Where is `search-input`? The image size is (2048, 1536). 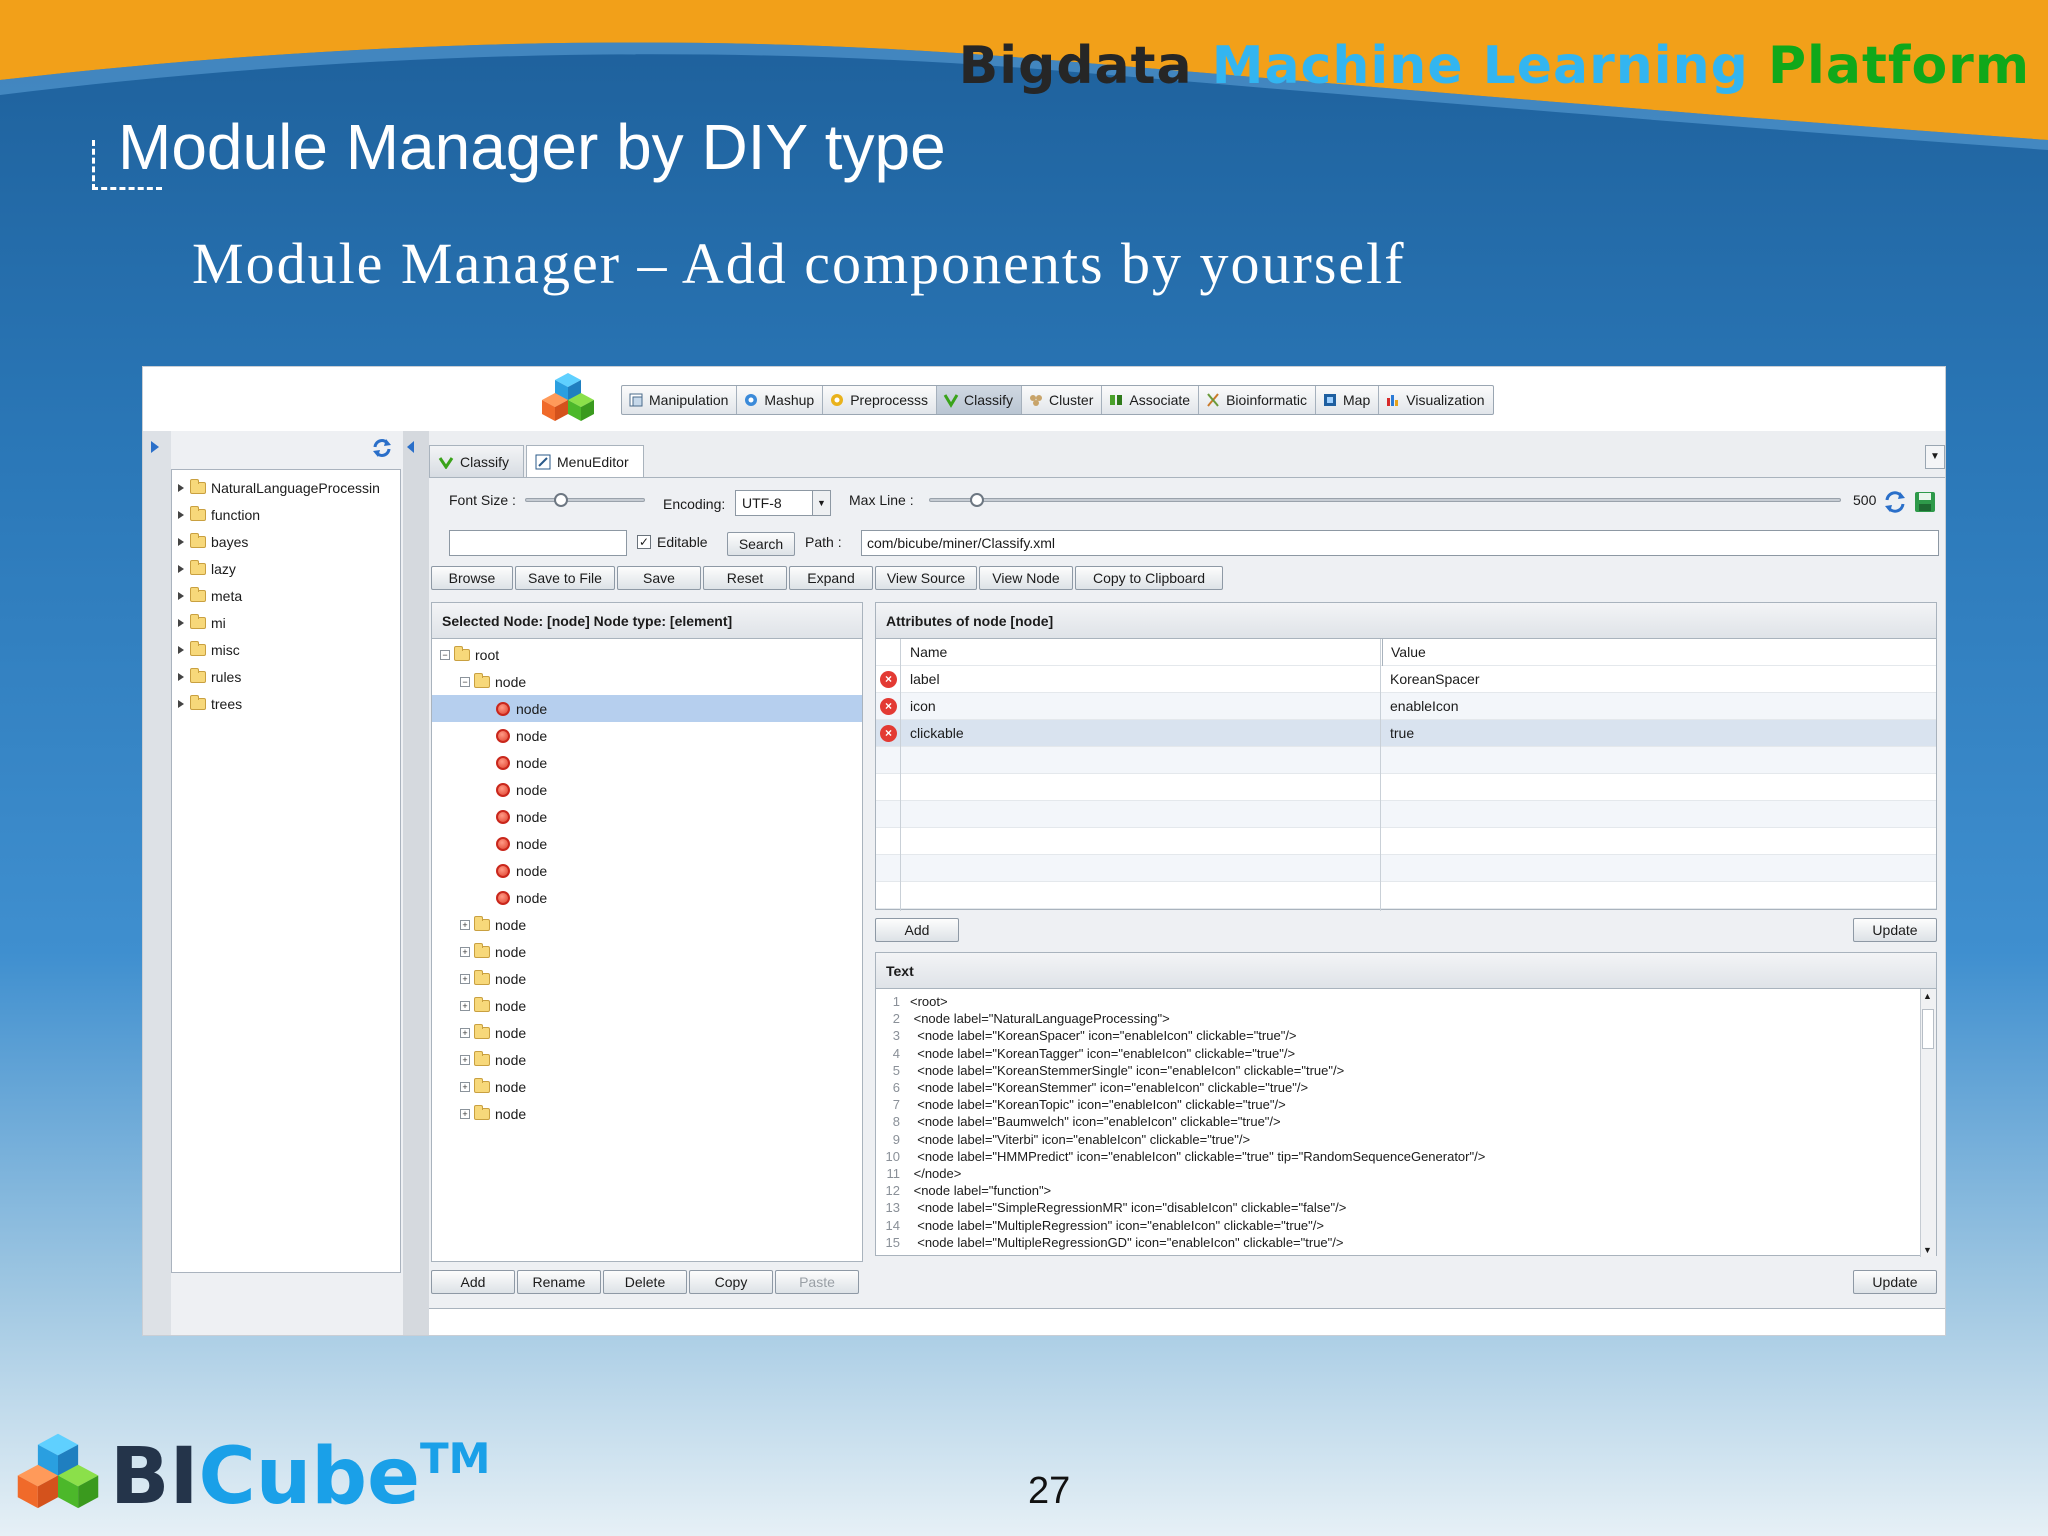 search-input is located at coordinates (538, 543).